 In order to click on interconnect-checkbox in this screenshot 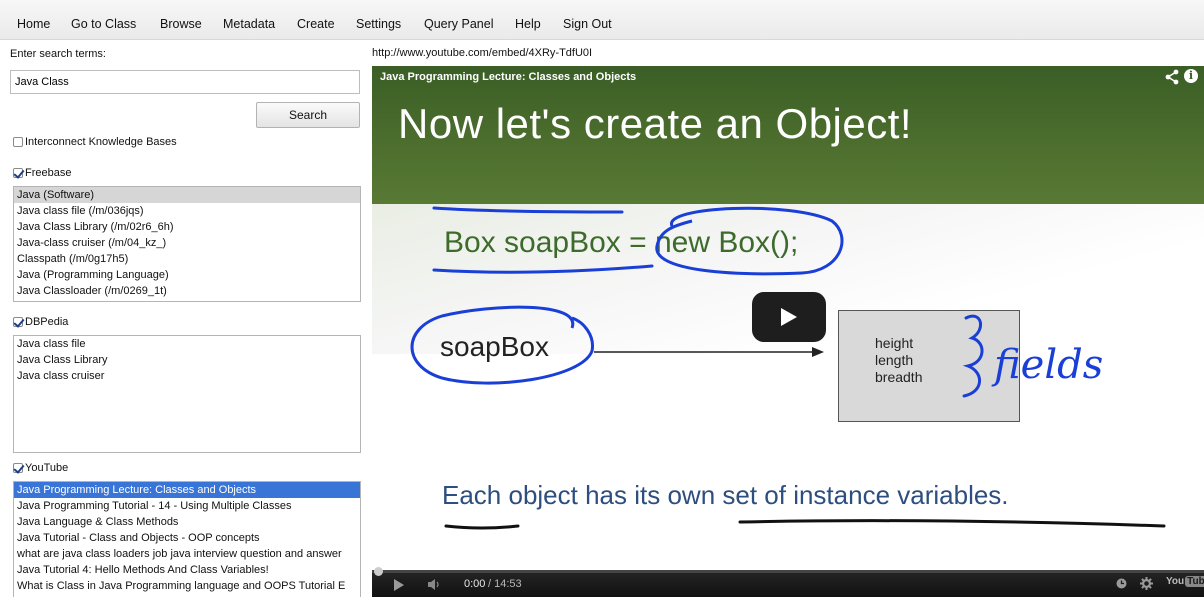, I will do `click(18, 142)`.